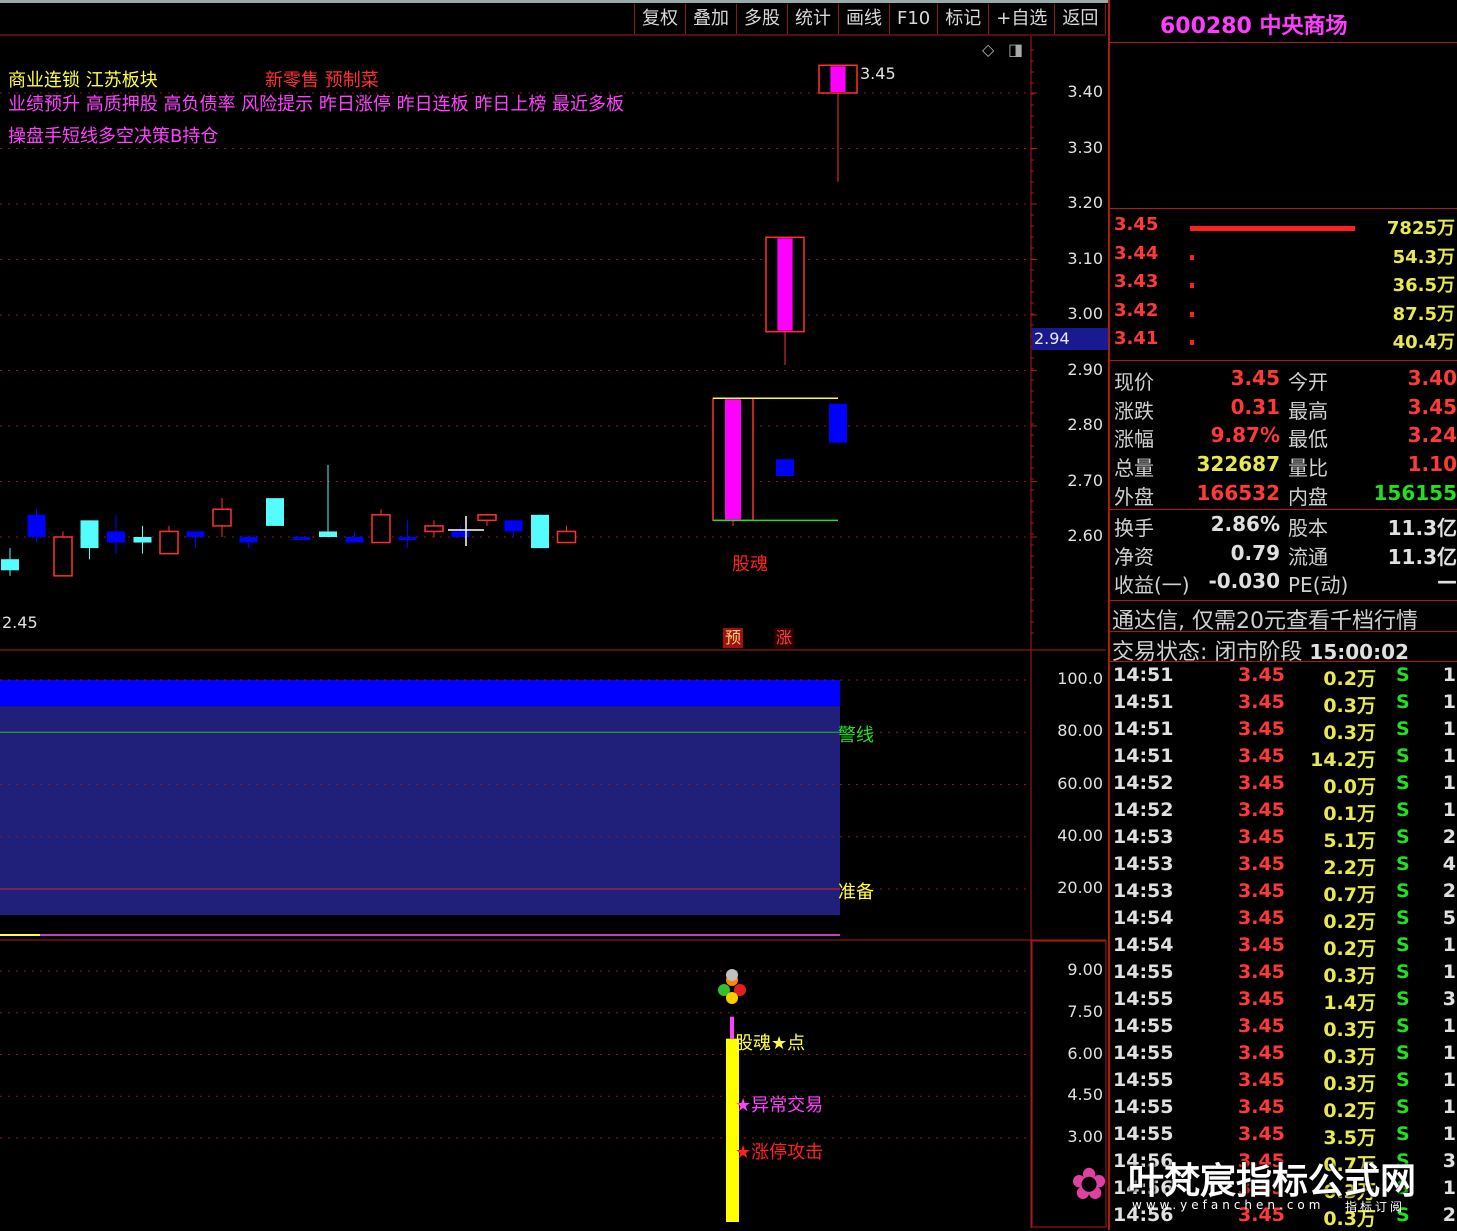 Image resolution: width=1457 pixels, height=1231 pixels. I want to click on tick-count: 3, so click(1449, 999).